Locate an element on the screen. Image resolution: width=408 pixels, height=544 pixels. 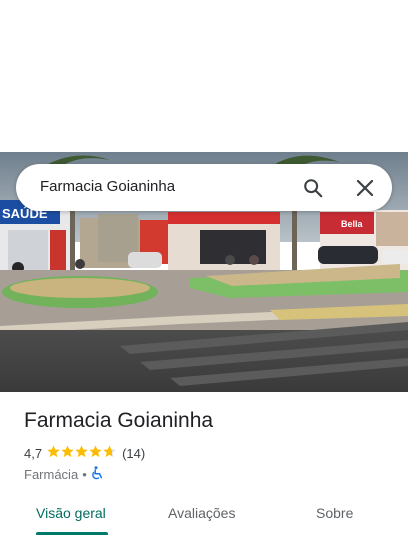
rating-row: 4,7 (14) is located at coordinates (84, 453).